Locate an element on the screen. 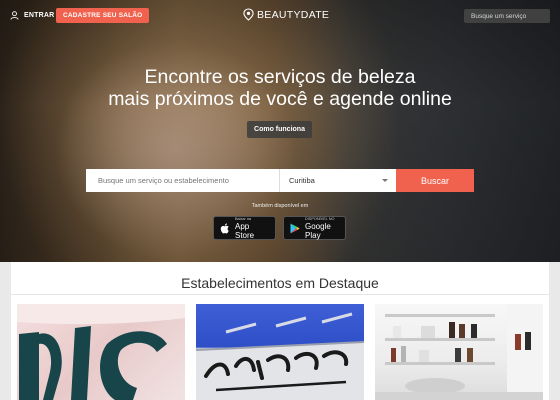 This screenshot has height=400, width=560. how-it-works-button: Como funciona is located at coordinates (279, 129).